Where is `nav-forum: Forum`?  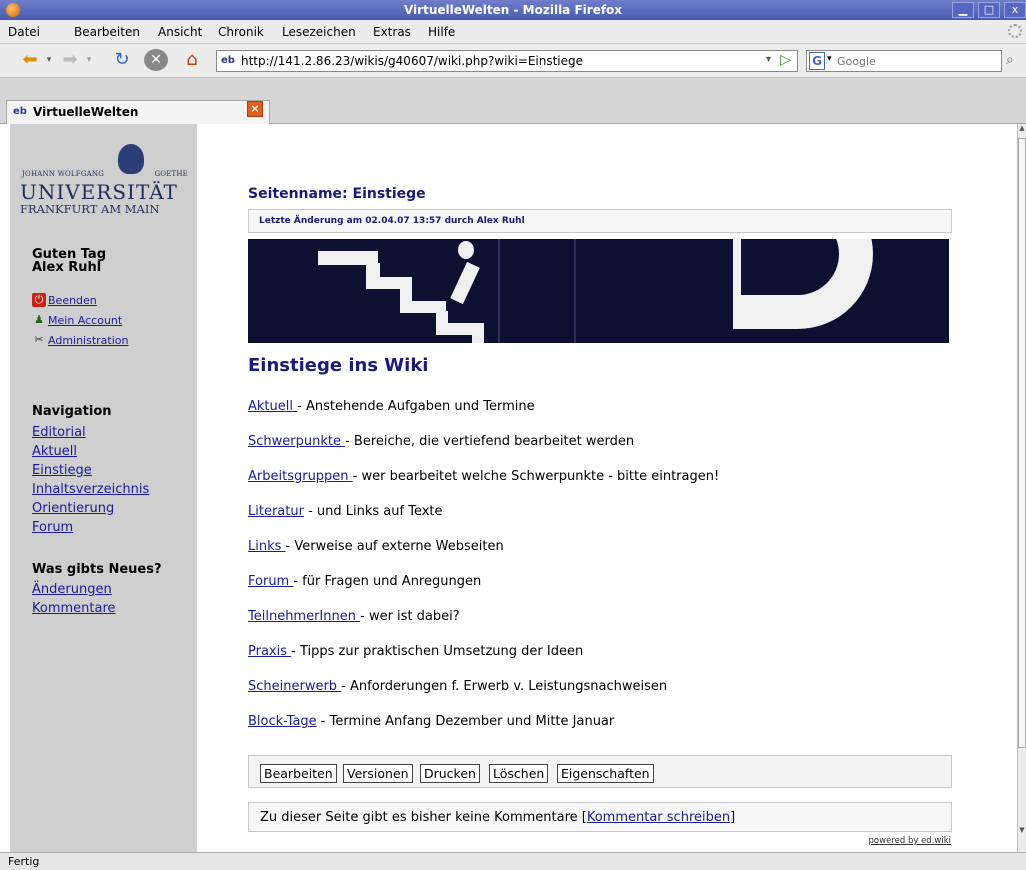 nav-forum: Forum is located at coordinates (90, 527).